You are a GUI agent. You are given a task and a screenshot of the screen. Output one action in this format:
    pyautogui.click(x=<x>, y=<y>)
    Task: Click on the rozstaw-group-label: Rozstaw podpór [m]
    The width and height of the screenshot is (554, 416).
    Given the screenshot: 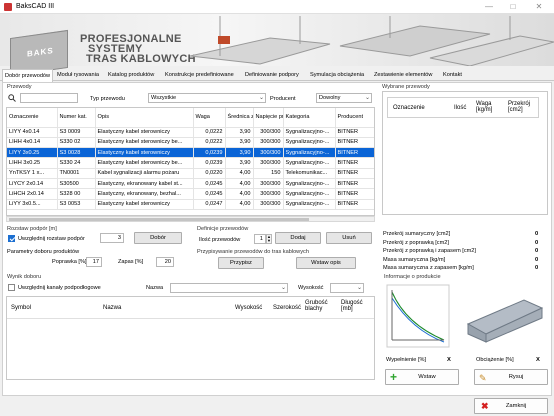 What is the action you would take?
    pyautogui.click(x=32, y=229)
    